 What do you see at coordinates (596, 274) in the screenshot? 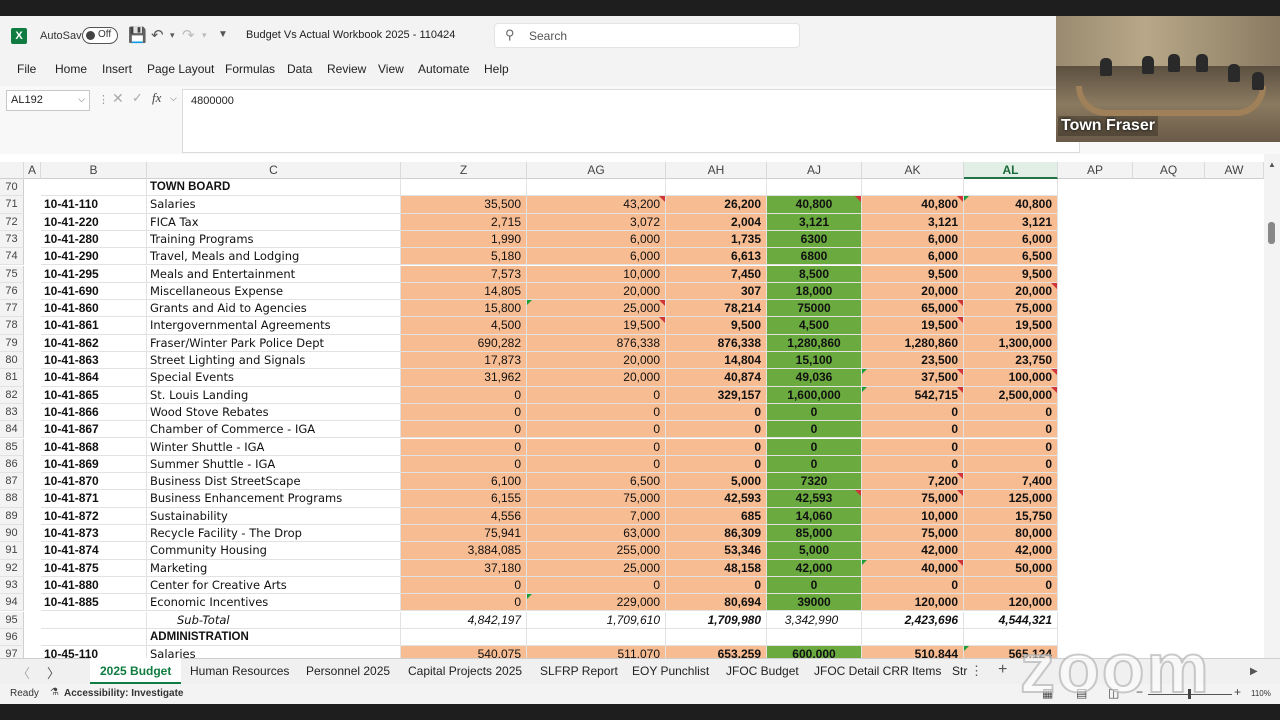
I see `cell-ag: 10,000` at bounding box center [596, 274].